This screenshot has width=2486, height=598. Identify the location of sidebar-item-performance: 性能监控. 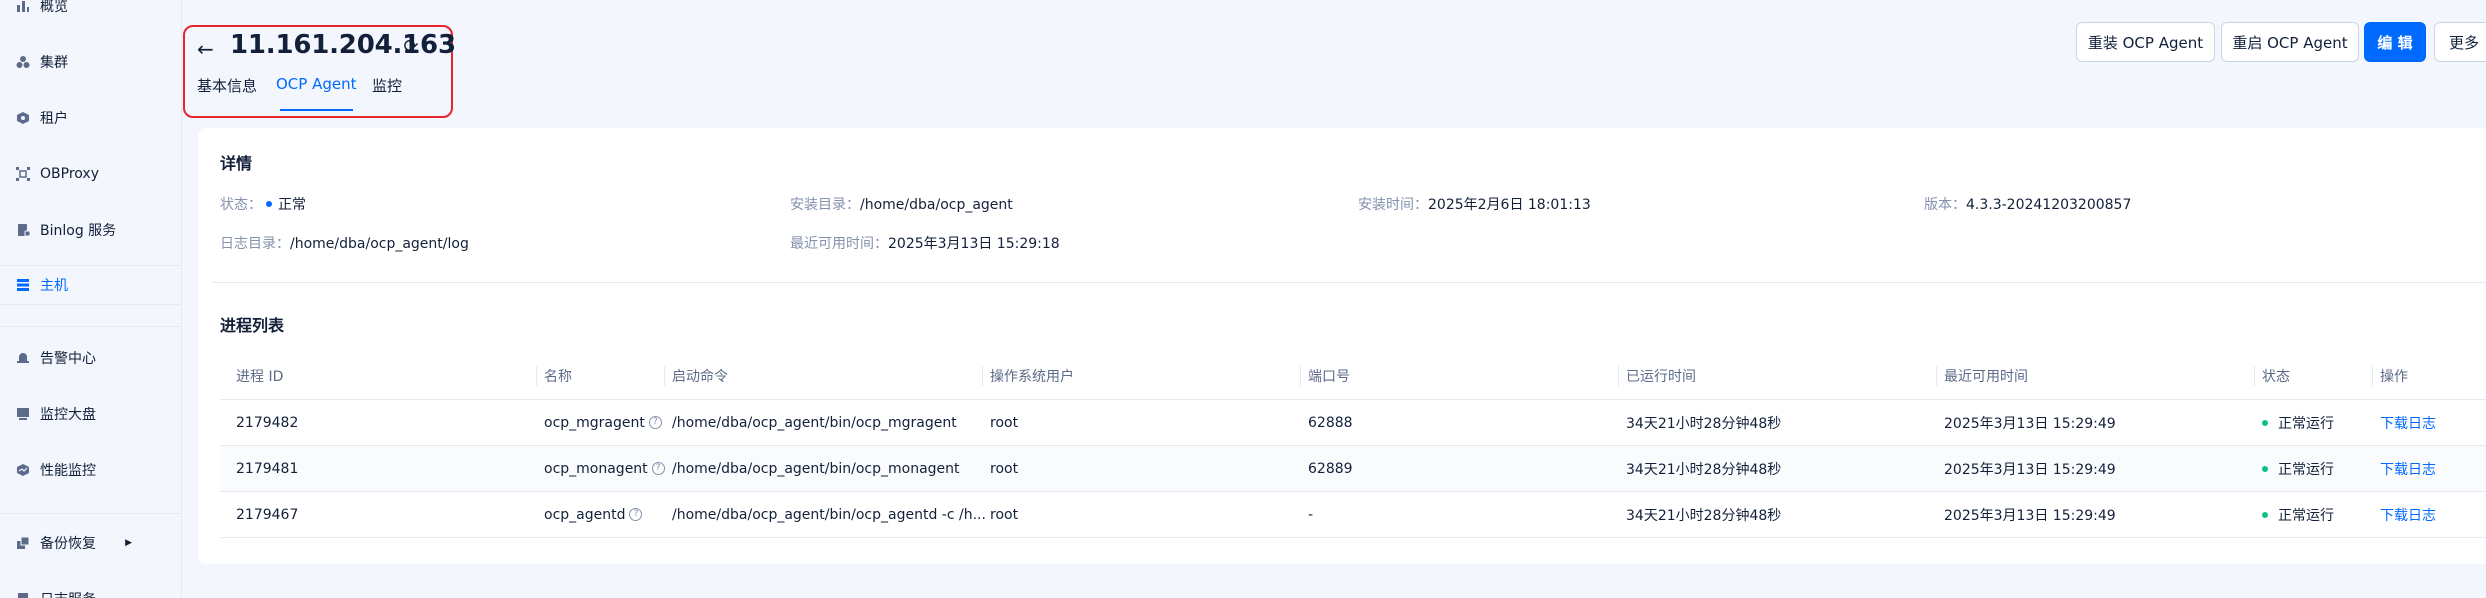
(91, 470).